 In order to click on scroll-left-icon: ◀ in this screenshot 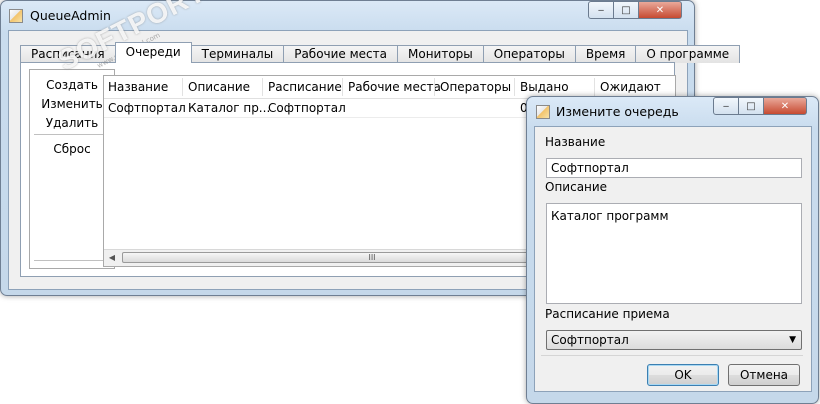, I will do `click(112, 258)`.